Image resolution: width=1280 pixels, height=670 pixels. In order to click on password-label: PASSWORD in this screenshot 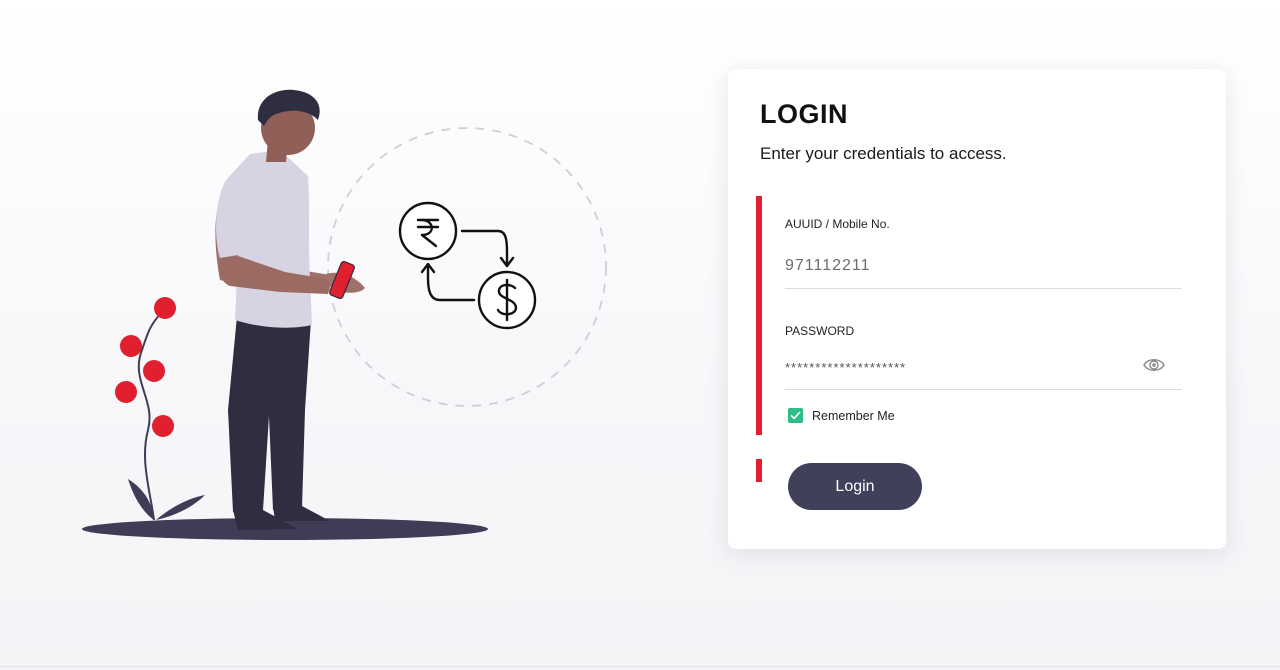, I will do `click(820, 331)`.